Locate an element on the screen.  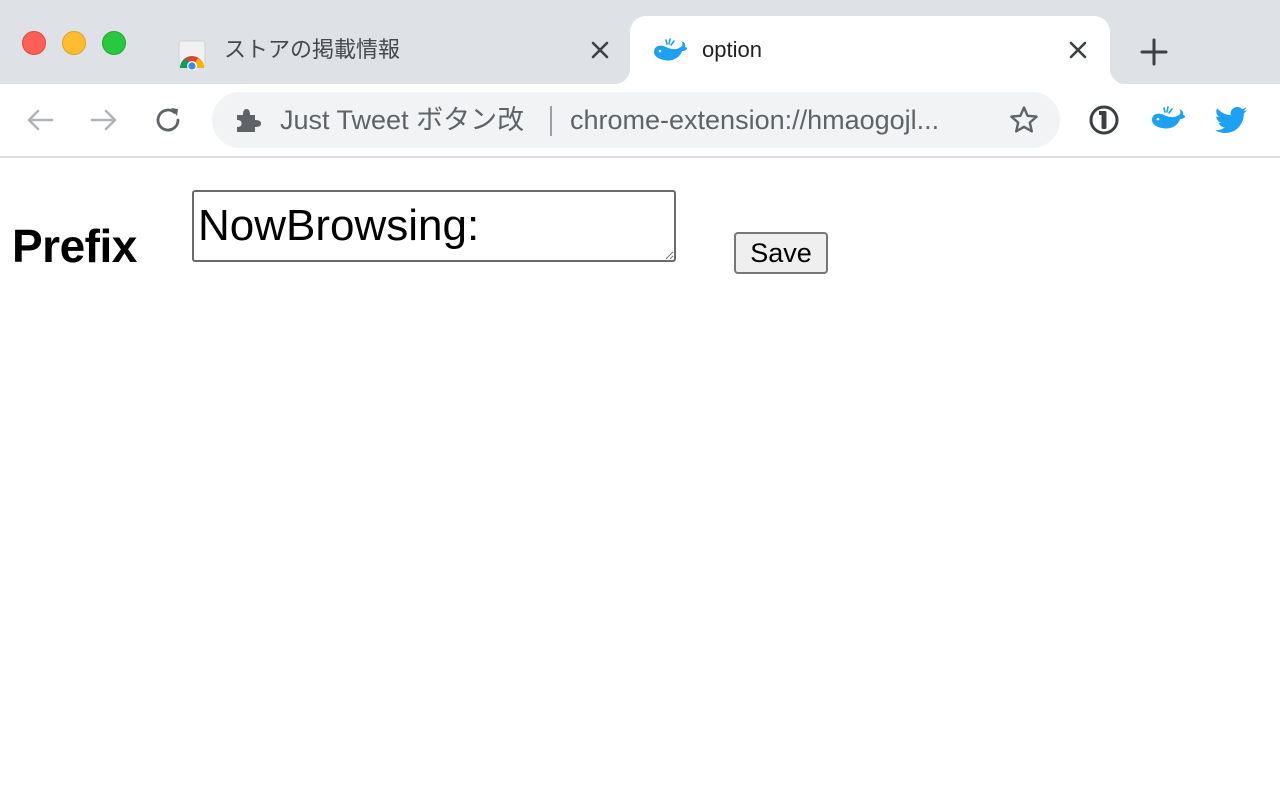
tab-strip: ストアの掲載情報 option is located at coordinates (640, 42).